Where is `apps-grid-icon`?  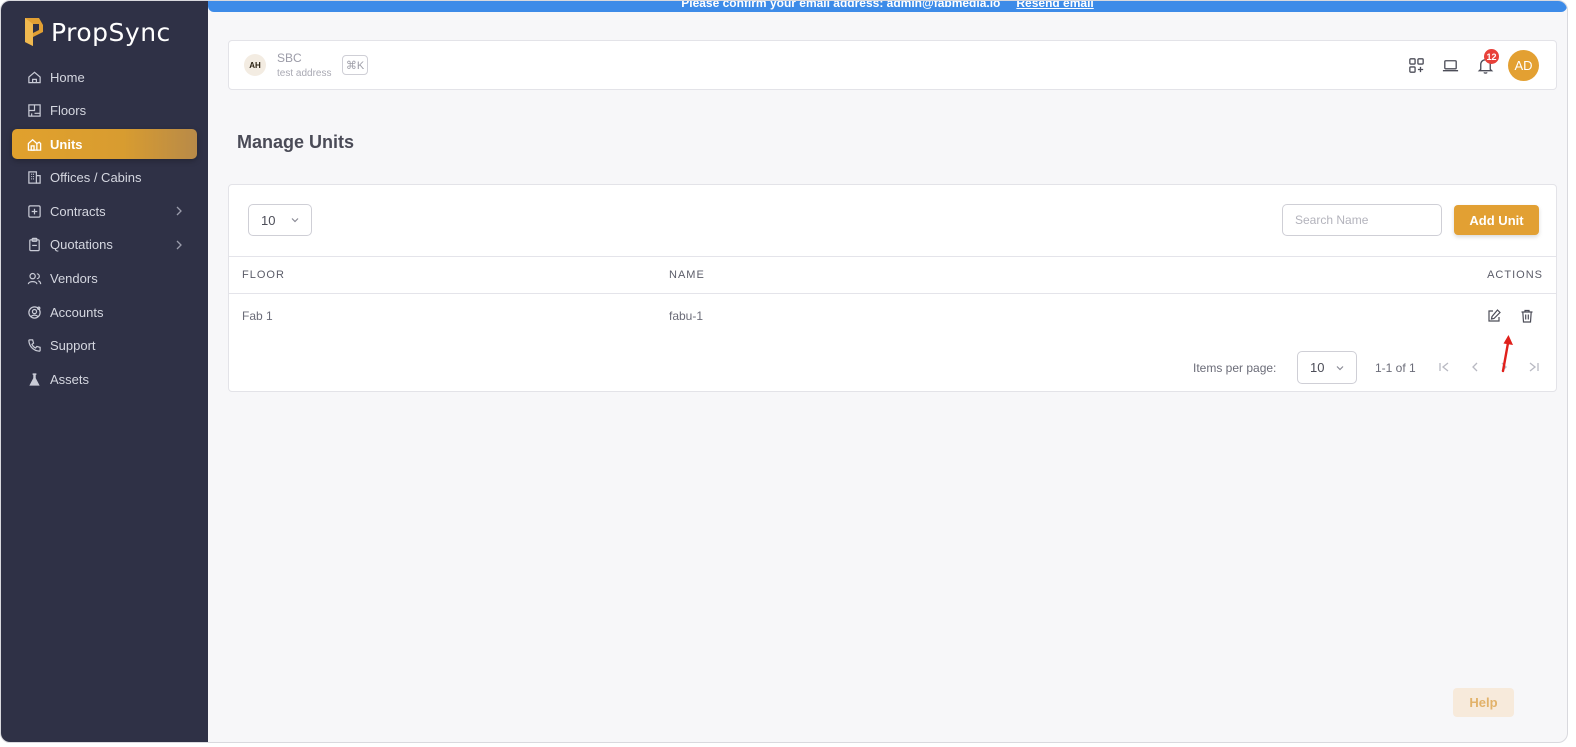 apps-grid-icon is located at coordinates (1416, 65).